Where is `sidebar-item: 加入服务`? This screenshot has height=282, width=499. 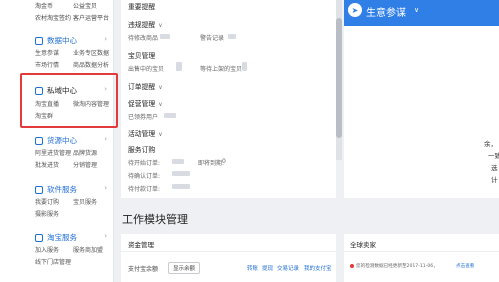 sidebar-item: 加入服务 is located at coordinates (47, 249).